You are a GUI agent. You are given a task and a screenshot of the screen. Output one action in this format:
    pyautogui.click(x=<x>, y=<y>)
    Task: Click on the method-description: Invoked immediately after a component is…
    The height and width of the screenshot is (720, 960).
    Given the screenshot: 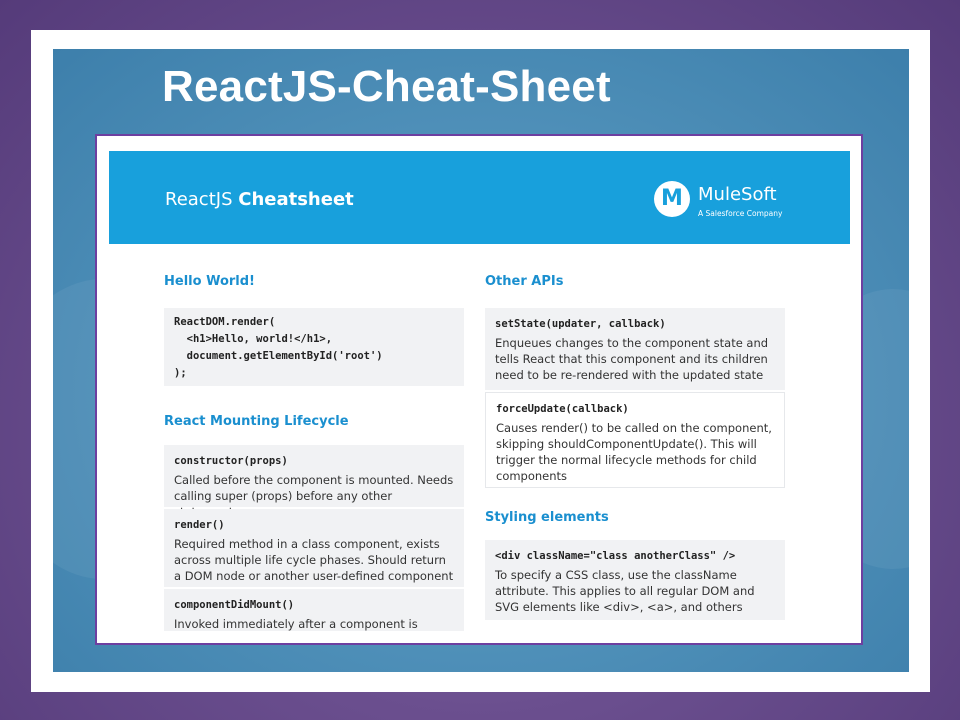 What is the action you would take?
    pyautogui.click(x=296, y=624)
    